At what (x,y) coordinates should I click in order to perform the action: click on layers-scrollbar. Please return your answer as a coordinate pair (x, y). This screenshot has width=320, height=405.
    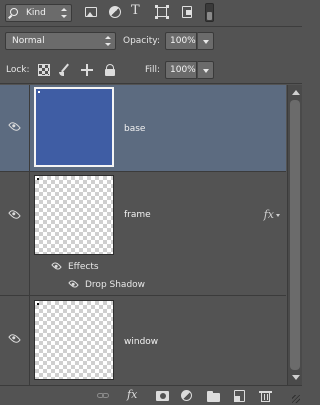
    Looking at the image, I should click on (294, 235).